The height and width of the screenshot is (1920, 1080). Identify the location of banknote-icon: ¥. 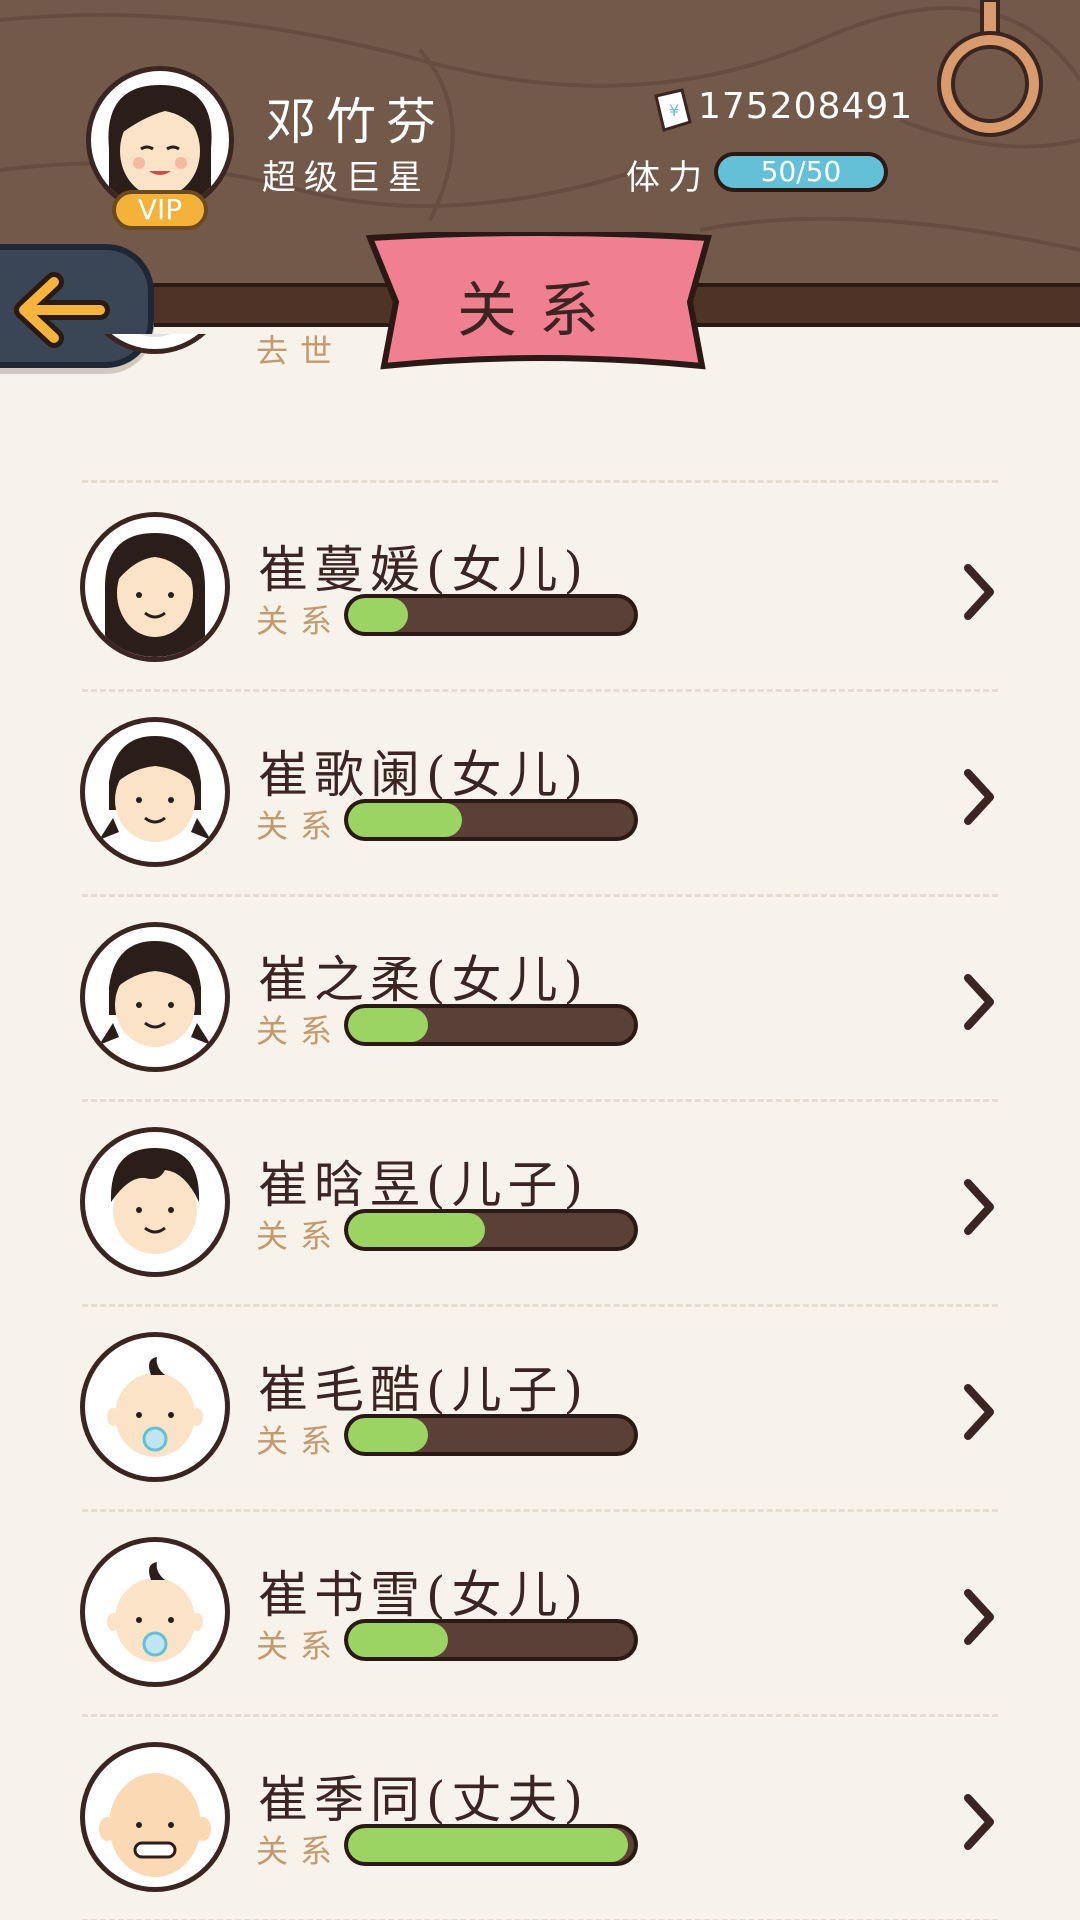
(673, 110).